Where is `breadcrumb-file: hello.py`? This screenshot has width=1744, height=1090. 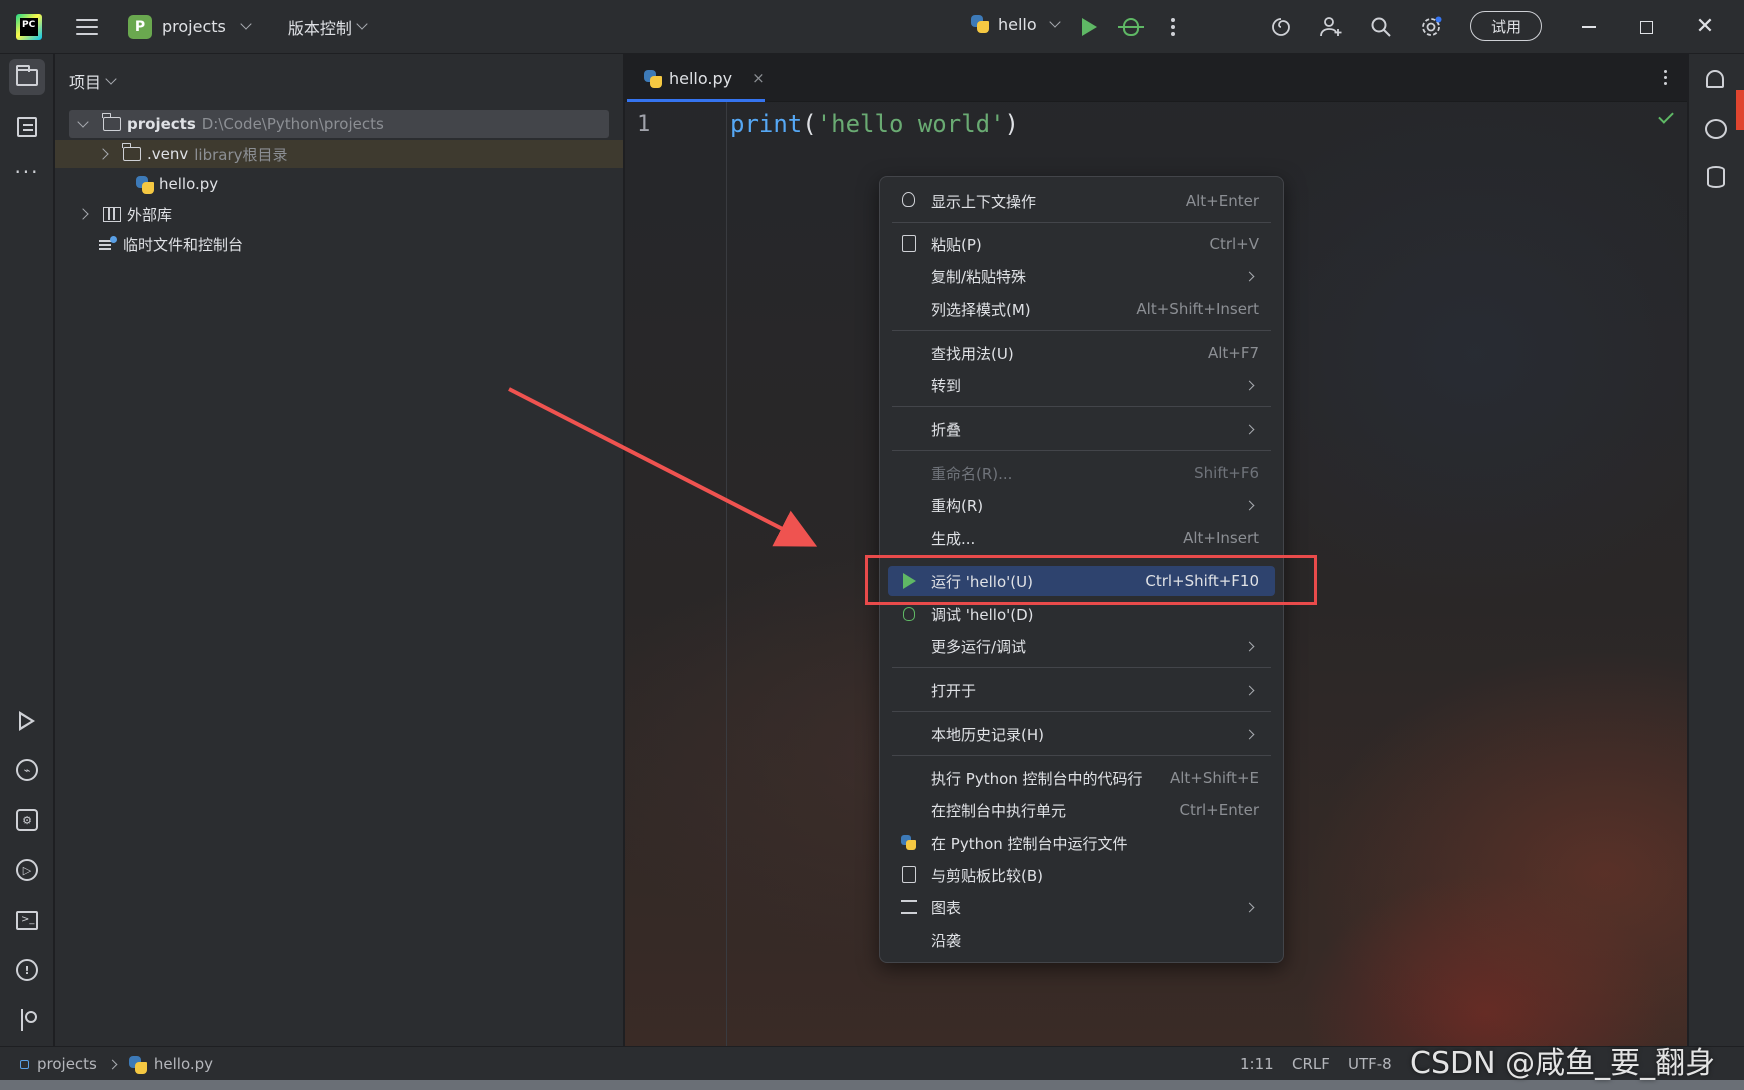 breadcrumb-file: hello.py is located at coordinates (183, 1064).